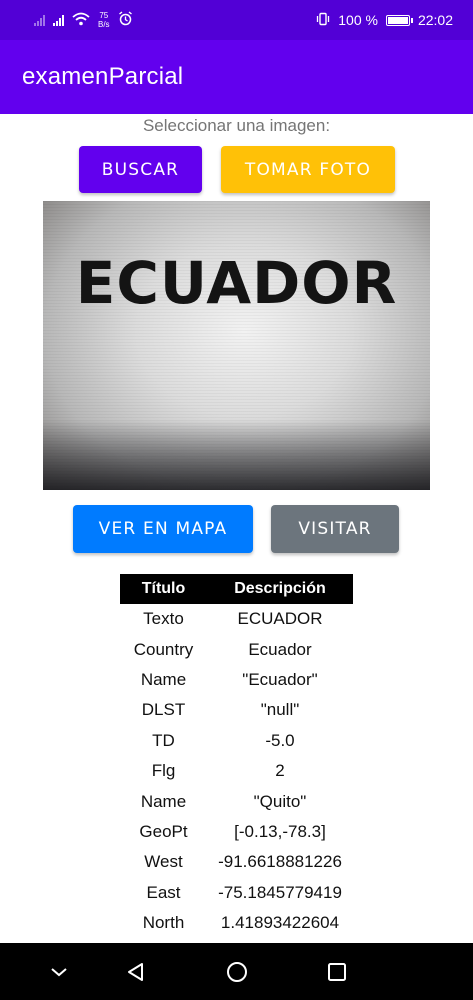 This screenshot has width=473, height=1000. Describe the element at coordinates (163, 529) in the screenshot. I see `ver-en-mapa-button: VER EN MAPA` at that location.